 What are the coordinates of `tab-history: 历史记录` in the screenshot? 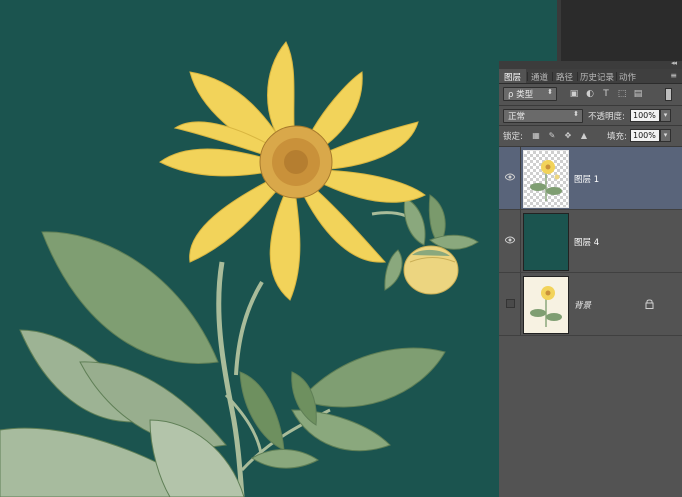 It's located at (597, 77).